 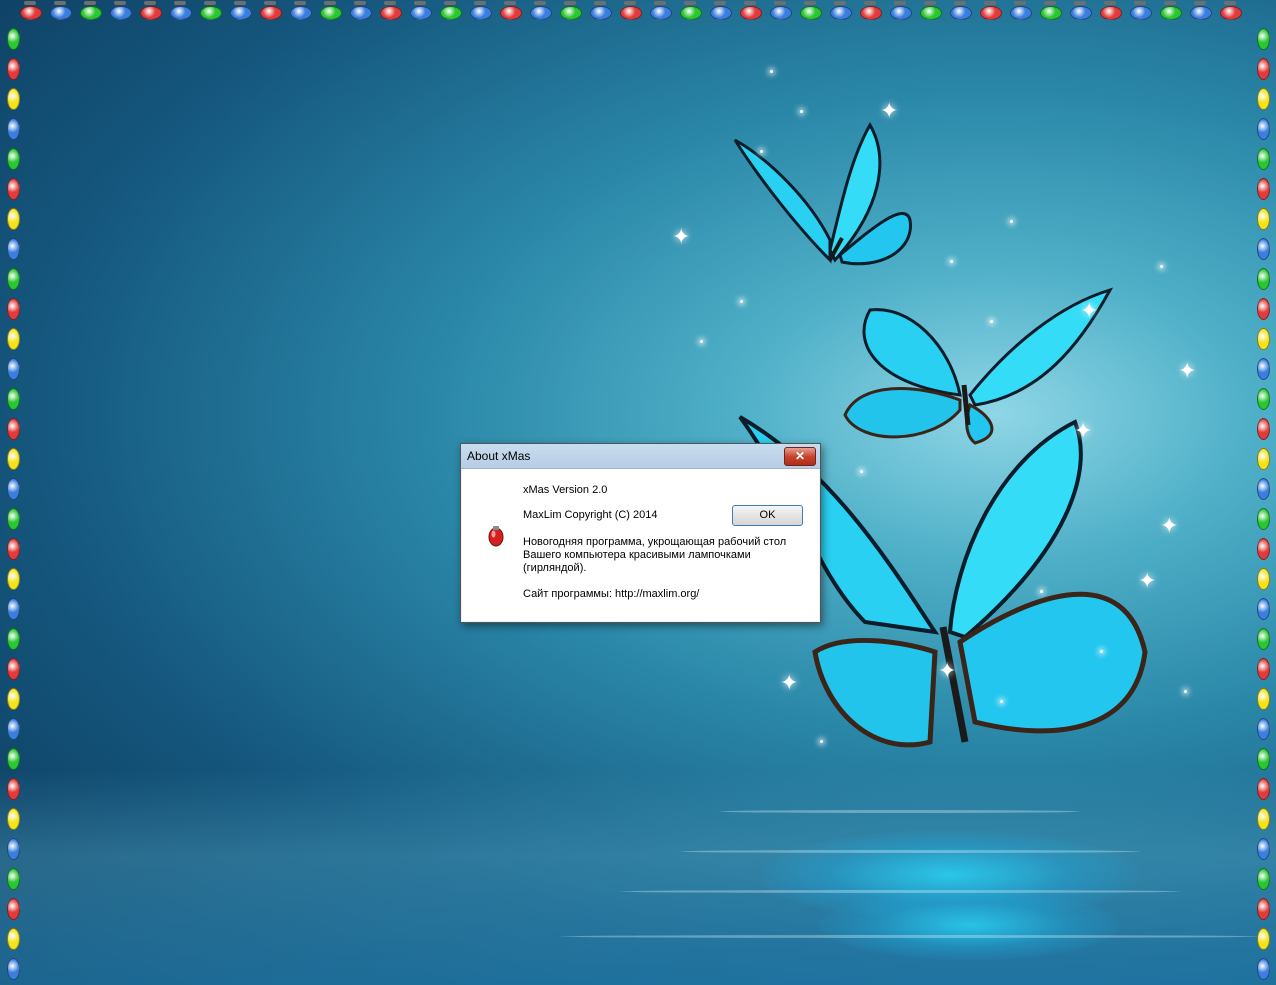 What do you see at coordinates (637, 555) in the screenshot?
I see `description-line-2: Вашего компьютера красивыми лампочками` at bounding box center [637, 555].